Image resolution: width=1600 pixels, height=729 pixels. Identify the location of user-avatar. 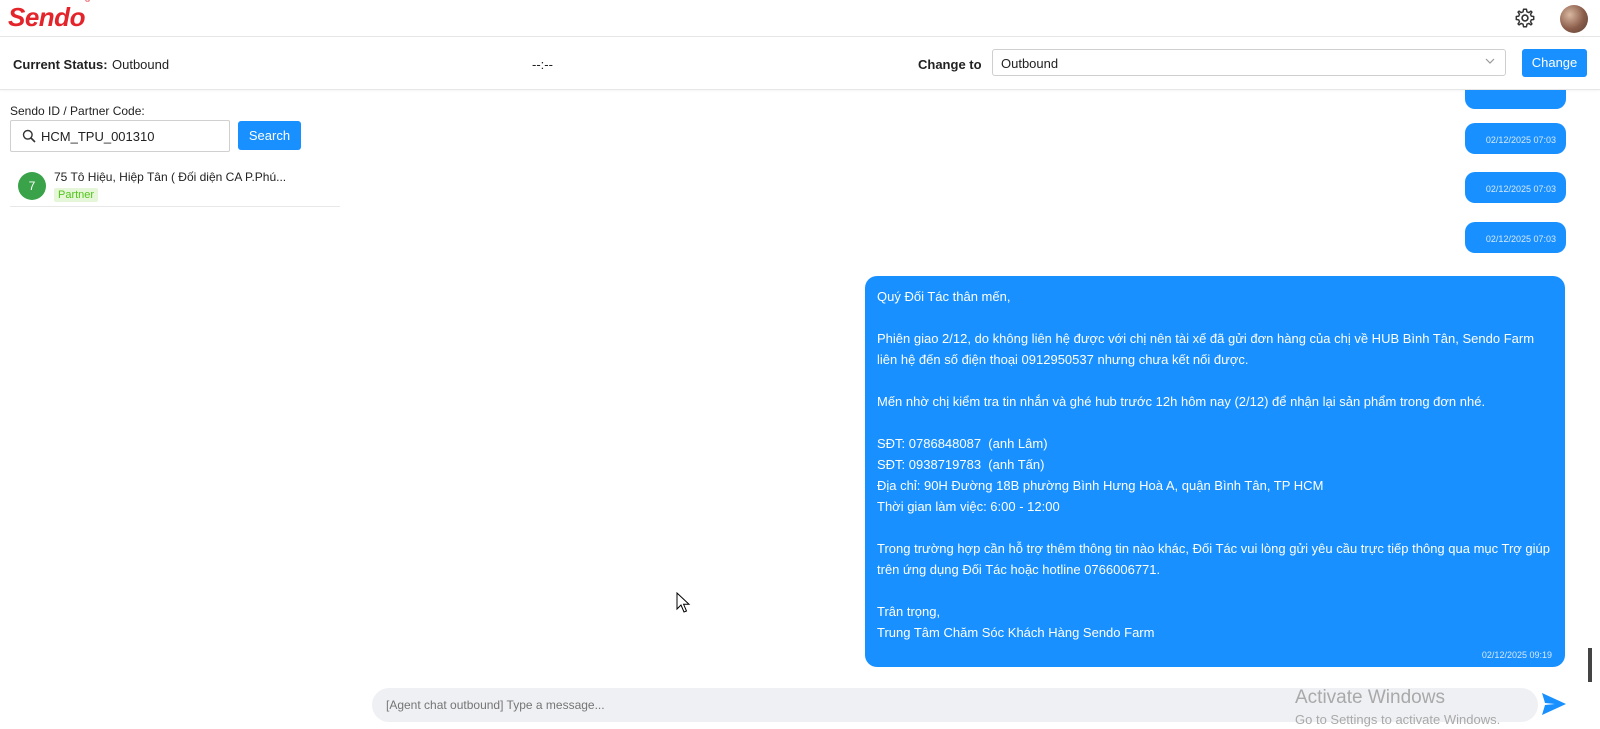
(1574, 19).